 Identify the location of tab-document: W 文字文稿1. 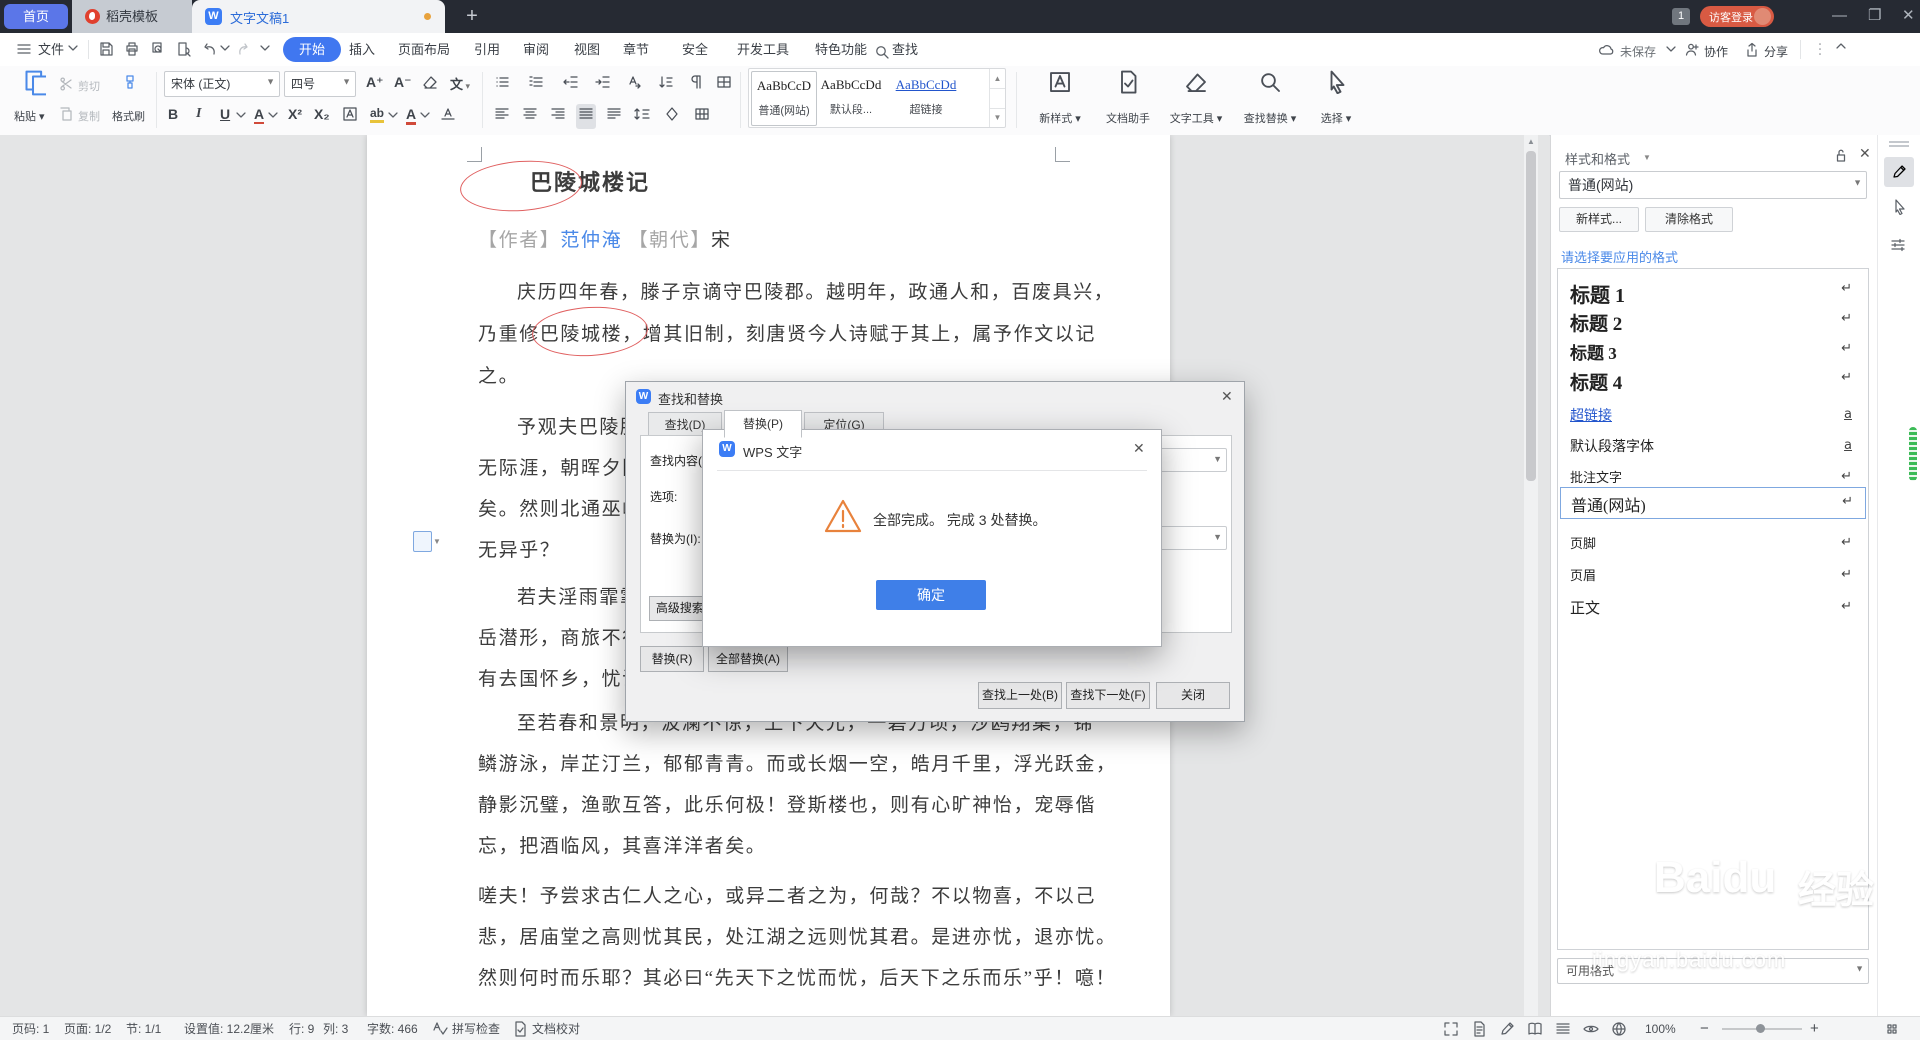
(318, 16).